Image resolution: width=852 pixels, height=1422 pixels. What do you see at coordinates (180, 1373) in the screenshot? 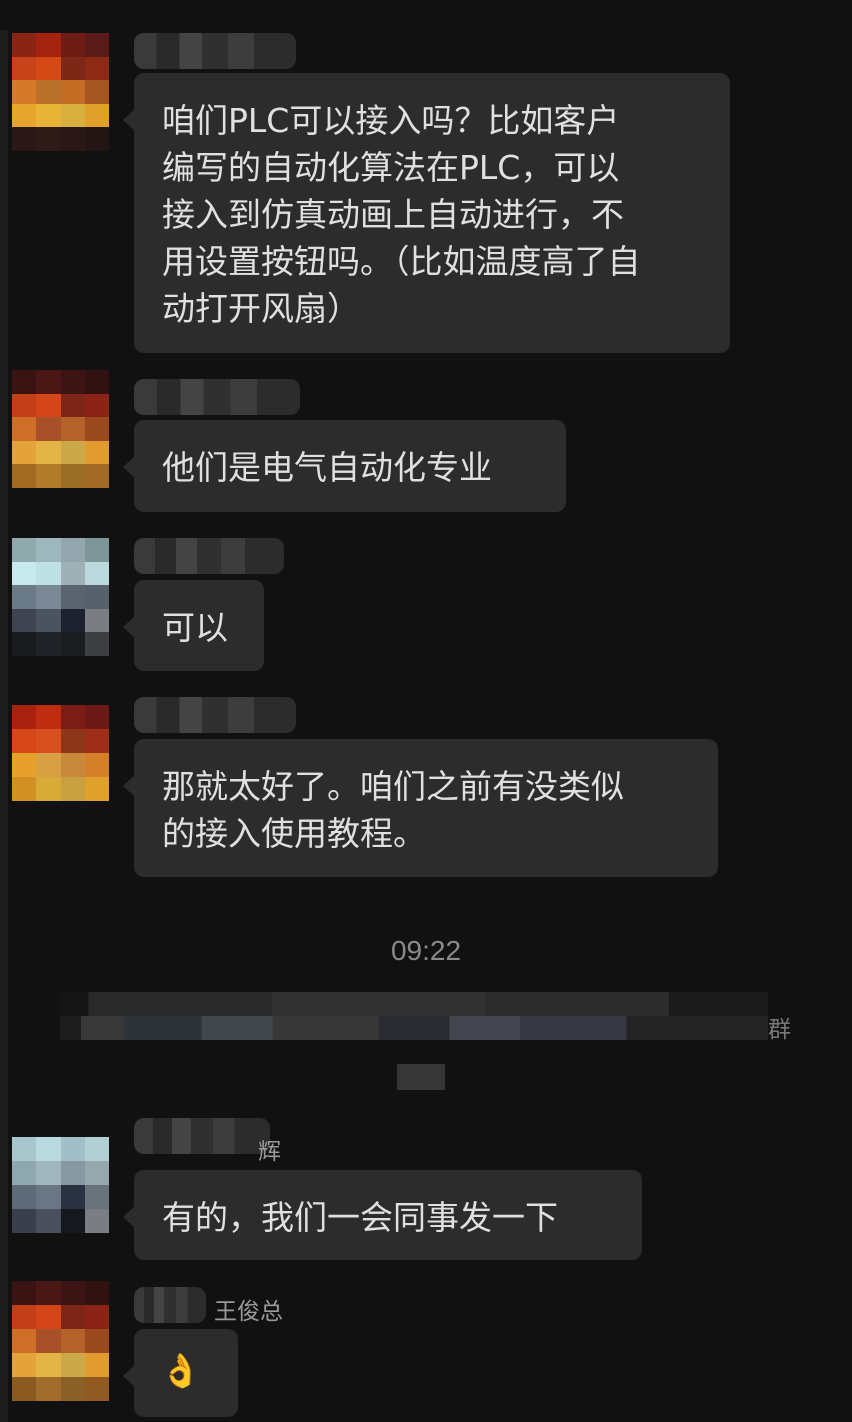
I see `message-bubble: 👌` at bounding box center [180, 1373].